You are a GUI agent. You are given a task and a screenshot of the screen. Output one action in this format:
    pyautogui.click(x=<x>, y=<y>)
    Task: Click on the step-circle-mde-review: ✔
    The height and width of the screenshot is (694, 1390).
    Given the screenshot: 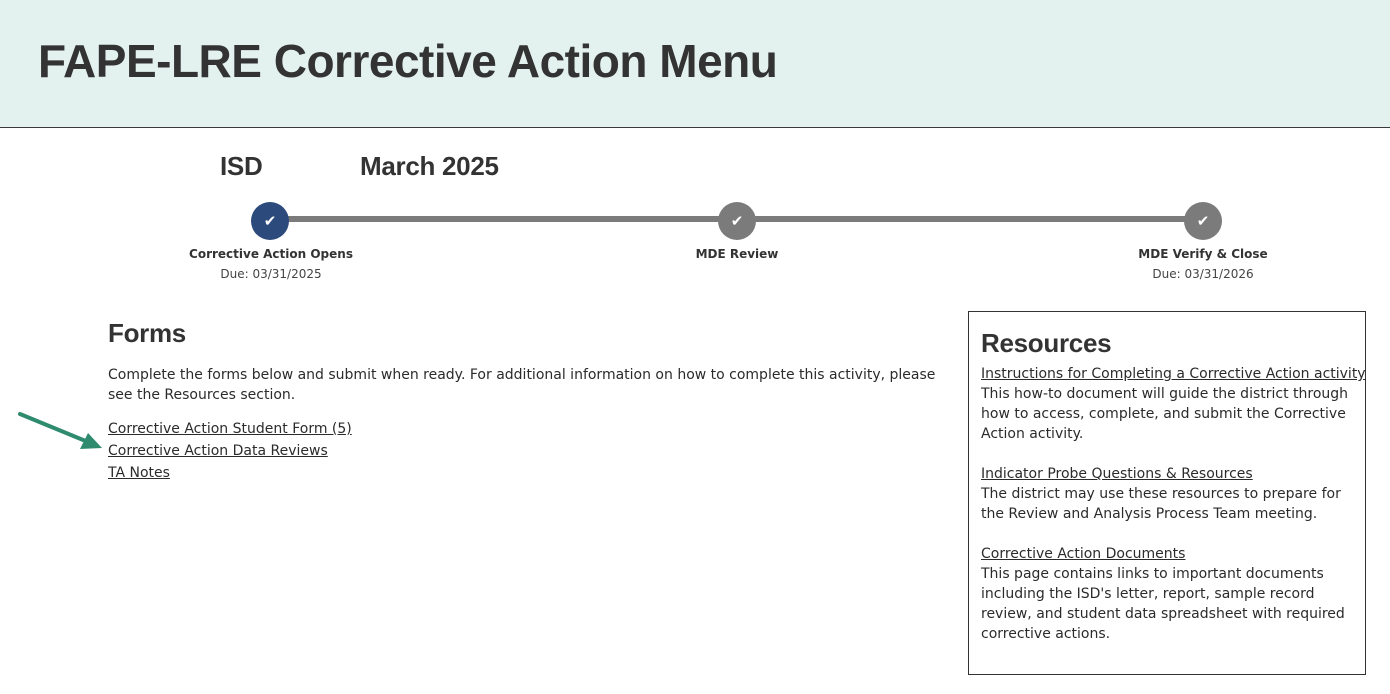 What is the action you would take?
    pyautogui.click(x=737, y=221)
    